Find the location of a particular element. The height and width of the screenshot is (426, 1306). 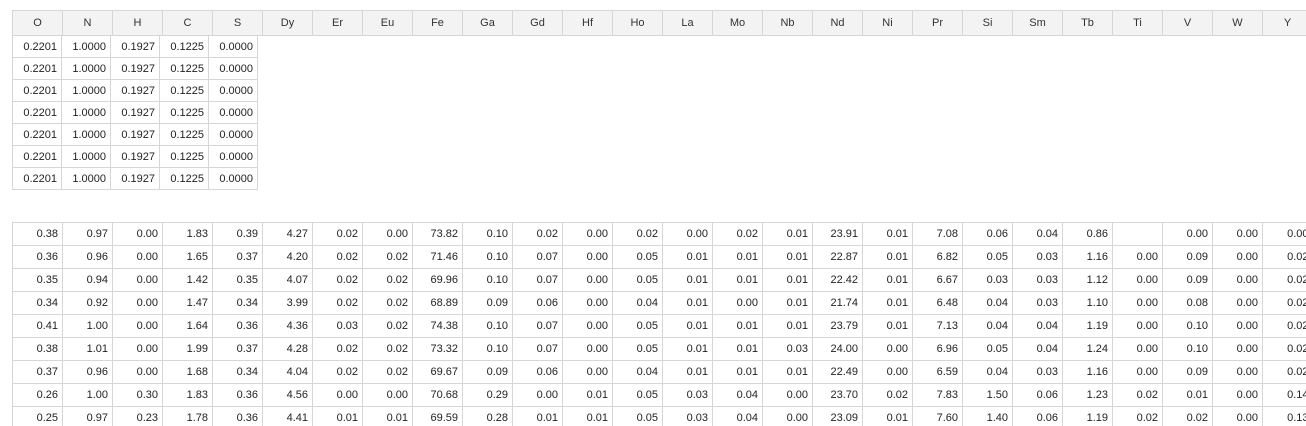

table-cell: 4.28 is located at coordinates (287, 349).